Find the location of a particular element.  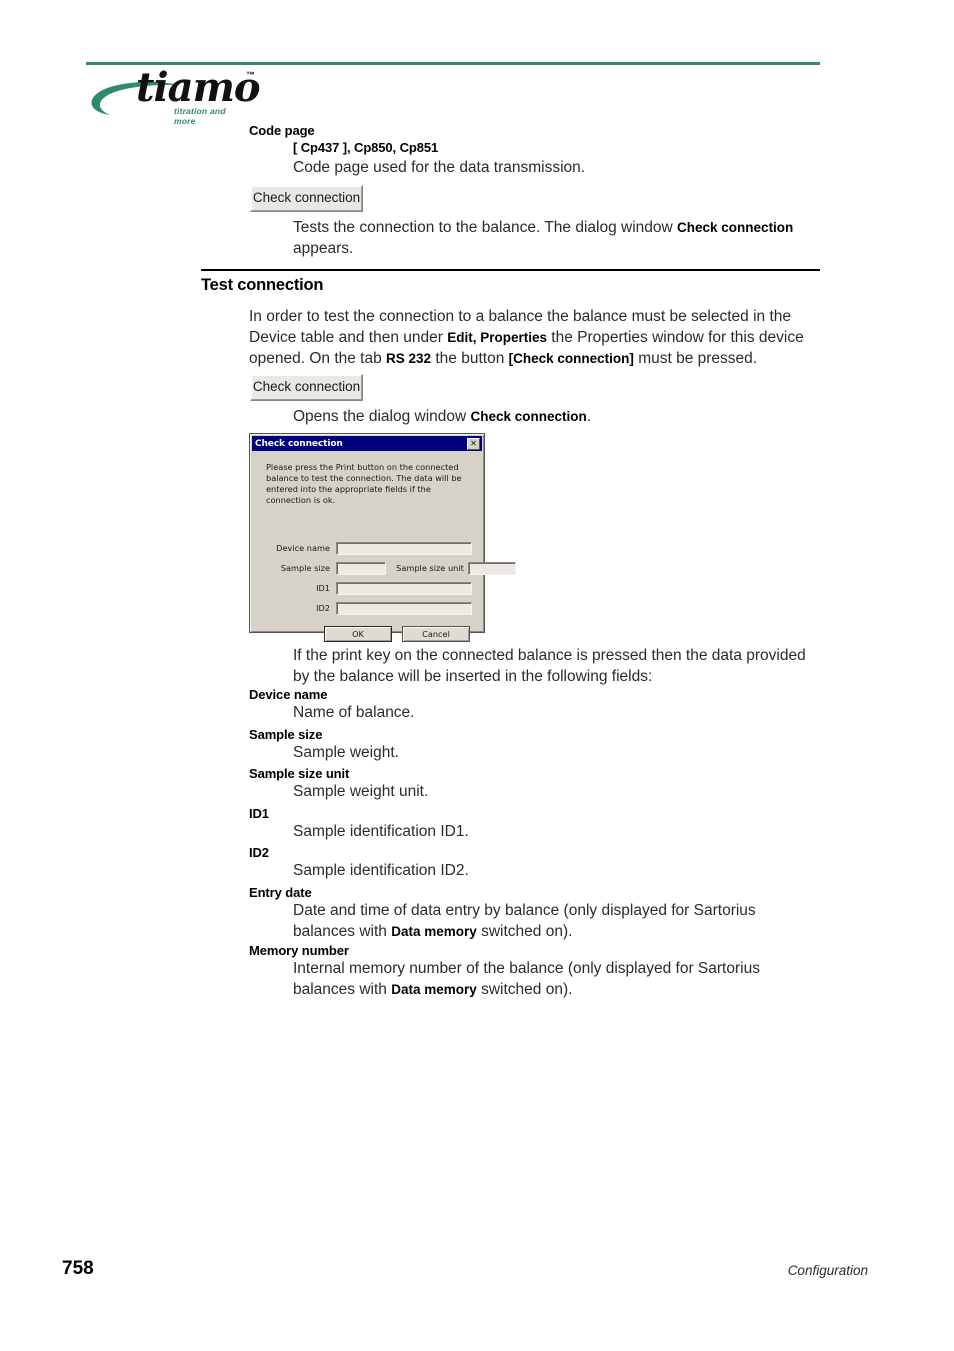

desc-id2: Sample identification ID2. is located at coordinates (556, 870).